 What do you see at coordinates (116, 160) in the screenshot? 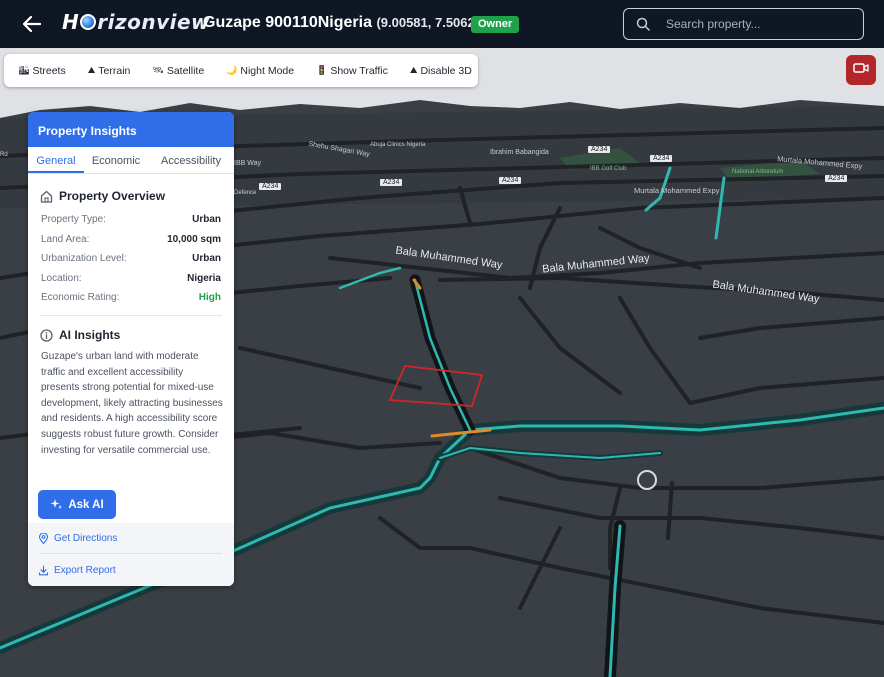
I see `tab-economic: Economic` at bounding box center [116, 160].